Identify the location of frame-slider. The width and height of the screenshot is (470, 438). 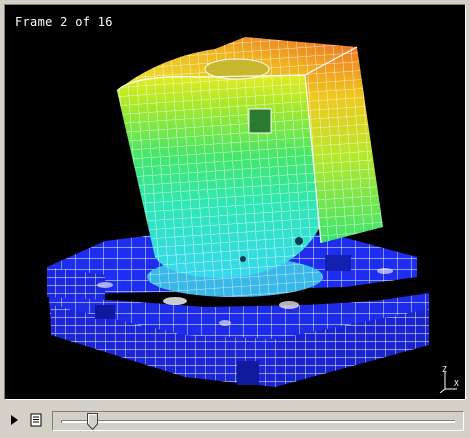
(258, 421).